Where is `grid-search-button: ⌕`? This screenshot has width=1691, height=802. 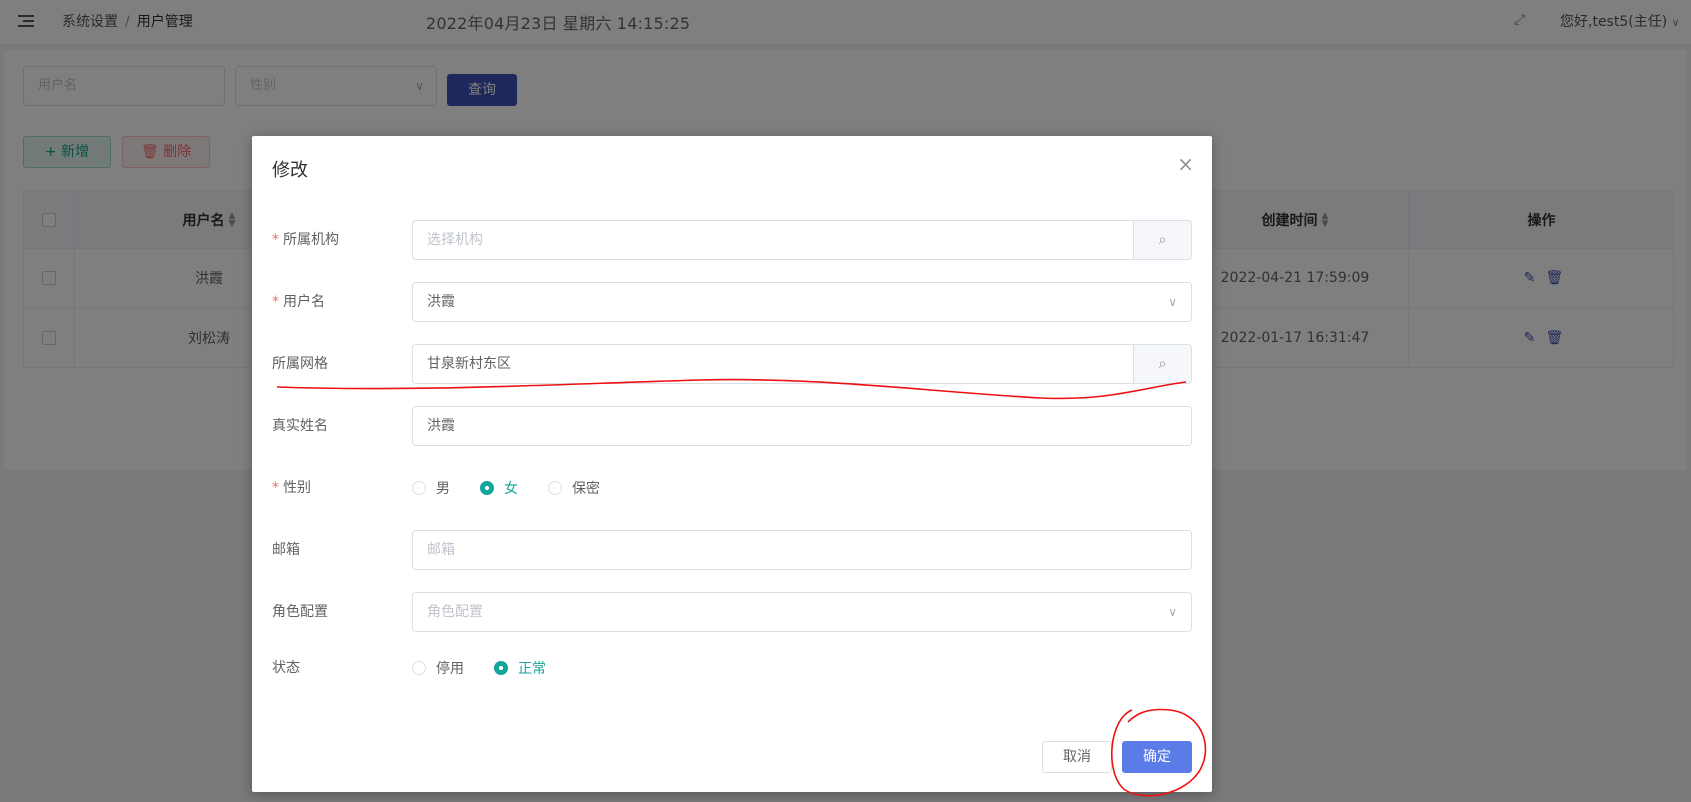
grid-search-button: ⌕ is located at coordinates (1162, 364).